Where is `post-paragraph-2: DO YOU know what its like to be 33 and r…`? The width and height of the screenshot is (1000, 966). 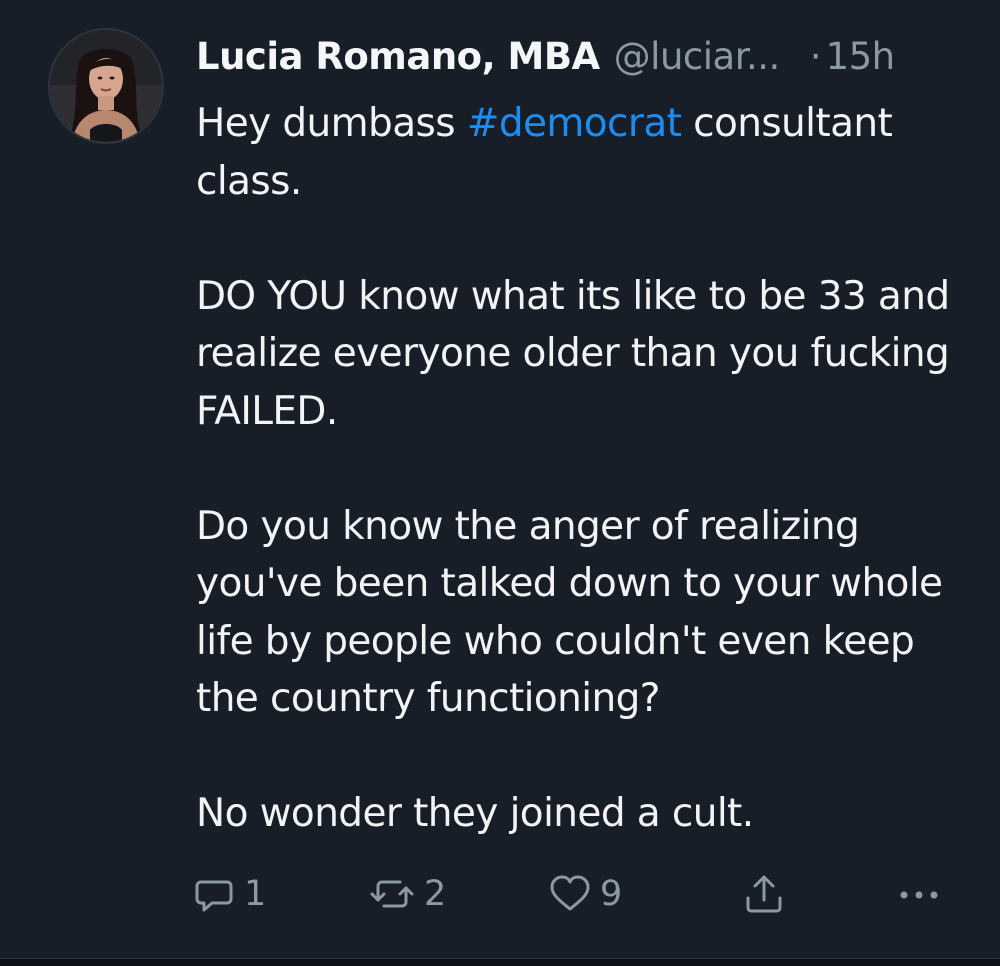
post-paragraph-2: DO YOU know what its like to be 33 and r… is located at coordinates (573, 353).